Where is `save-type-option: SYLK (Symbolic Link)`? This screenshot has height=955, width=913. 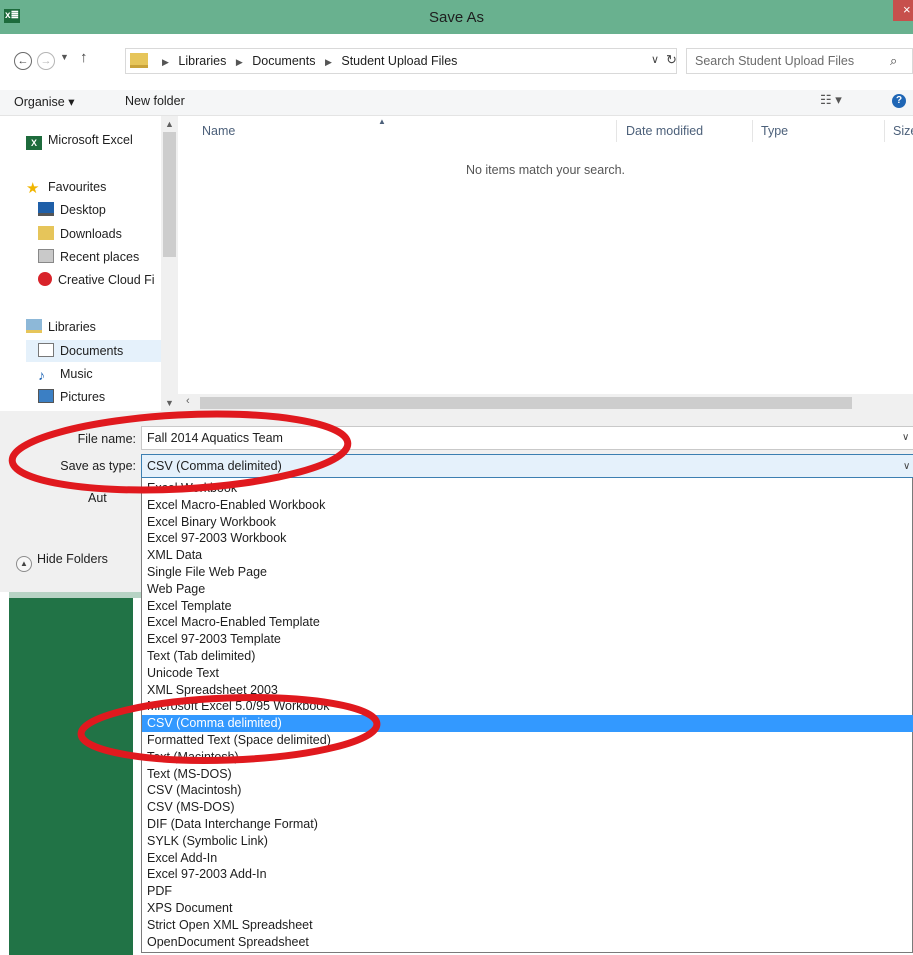 save-type-option: SYLK (Symbolic Link) is located at coordinates (527, 841).